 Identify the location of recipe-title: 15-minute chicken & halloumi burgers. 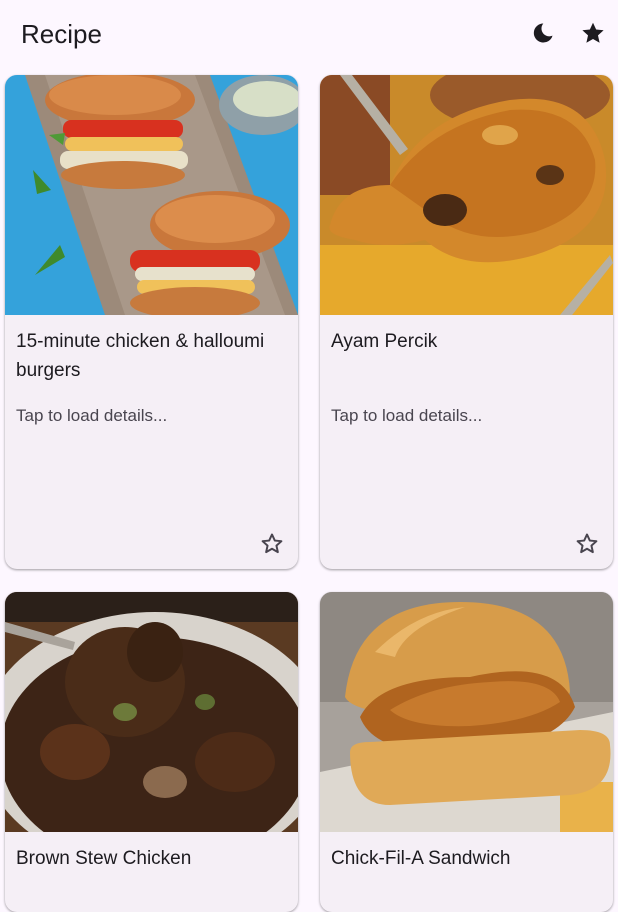
(140, 356).